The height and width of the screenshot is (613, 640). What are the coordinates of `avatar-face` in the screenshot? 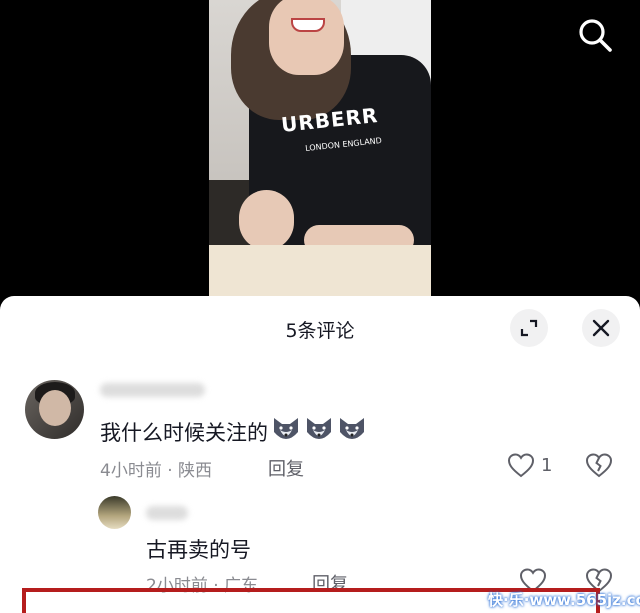 It's located at (55, 408).